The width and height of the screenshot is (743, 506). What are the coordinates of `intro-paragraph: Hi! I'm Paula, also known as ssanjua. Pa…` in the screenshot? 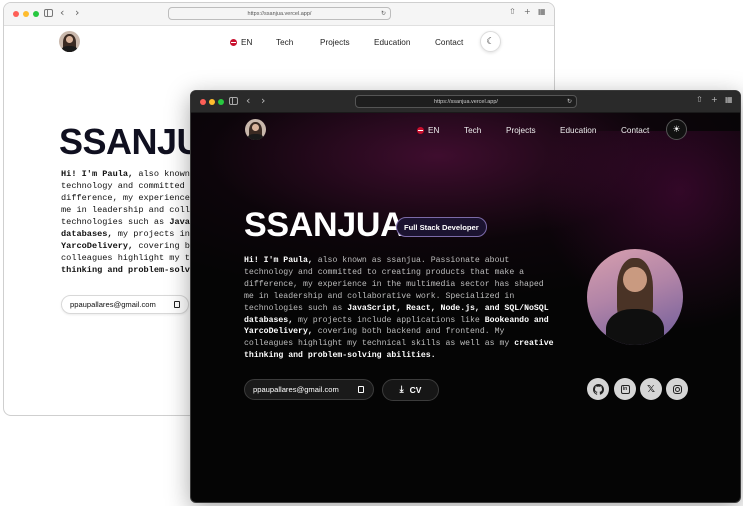 It's located at (399, 308).